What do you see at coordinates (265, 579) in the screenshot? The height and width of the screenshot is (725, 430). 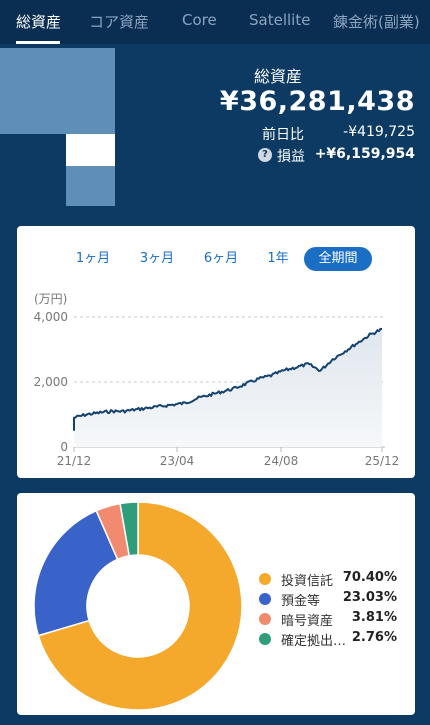 I see `legend-dot-invest` at bounding box center [265, 579].